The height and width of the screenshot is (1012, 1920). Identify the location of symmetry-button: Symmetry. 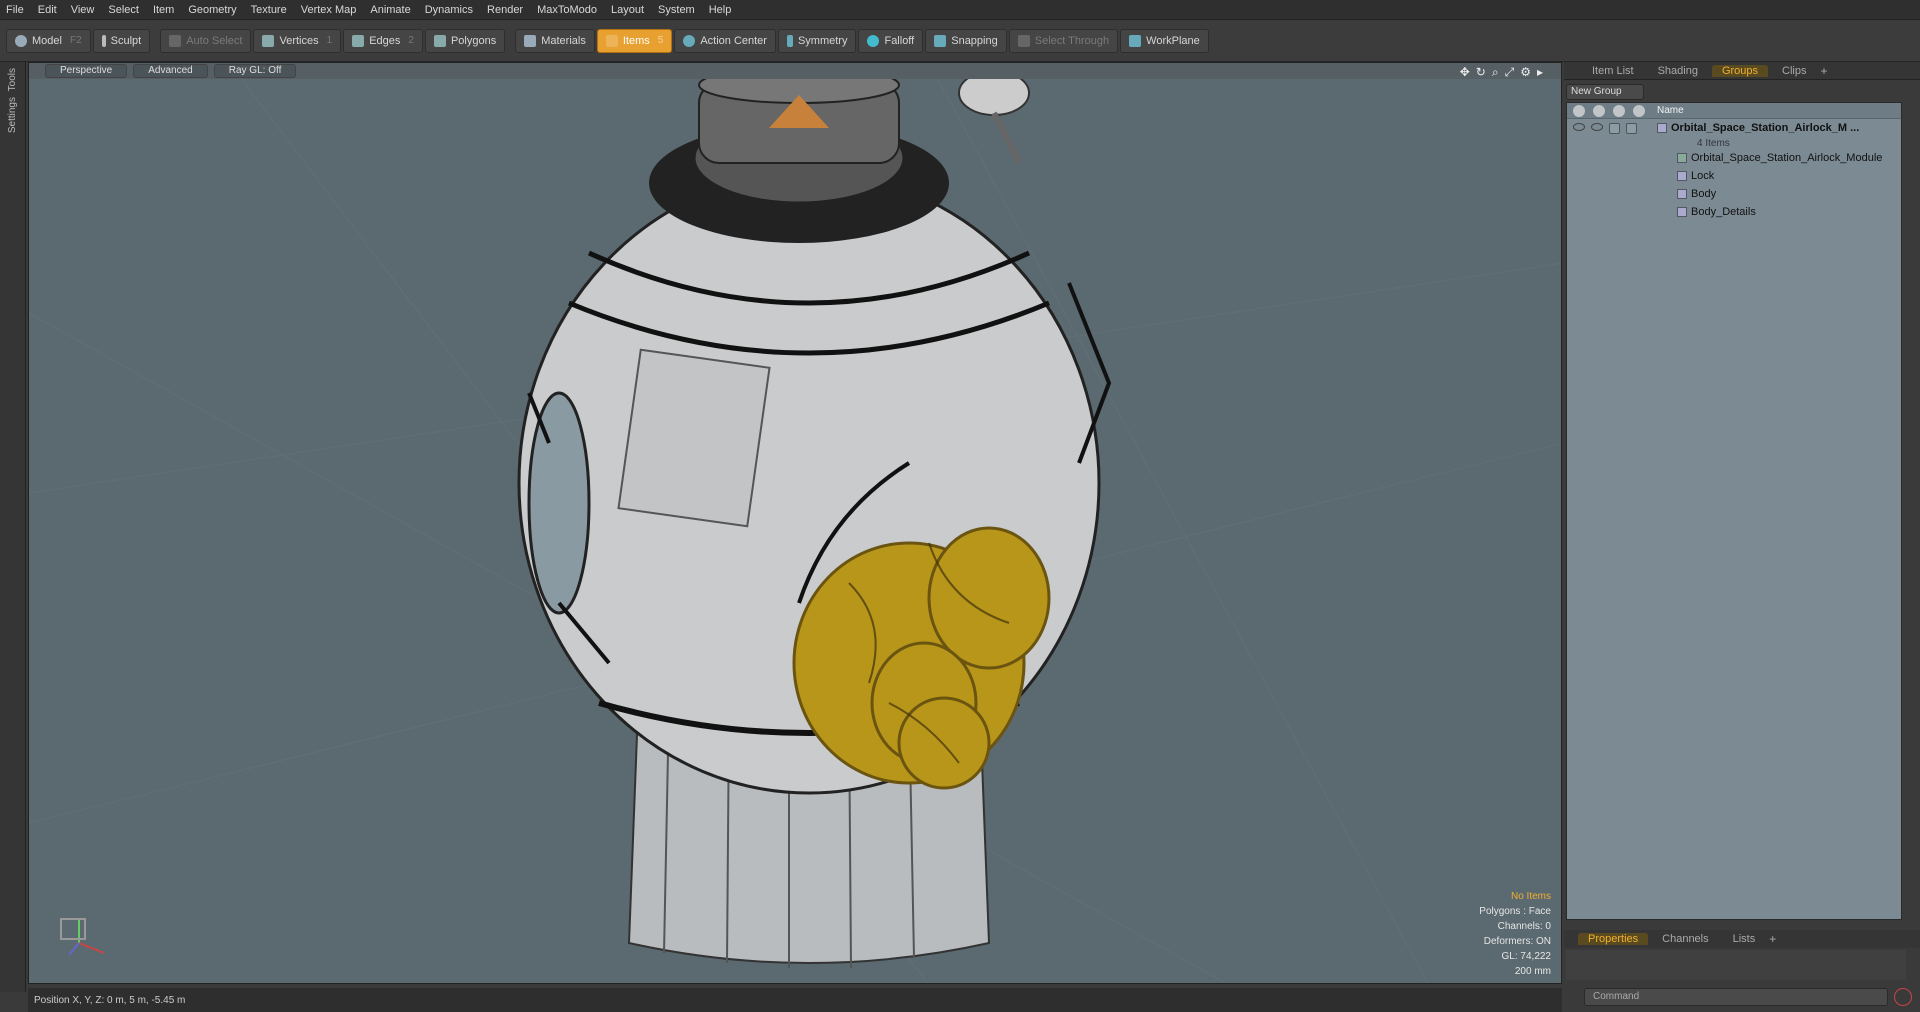
(817, 40).